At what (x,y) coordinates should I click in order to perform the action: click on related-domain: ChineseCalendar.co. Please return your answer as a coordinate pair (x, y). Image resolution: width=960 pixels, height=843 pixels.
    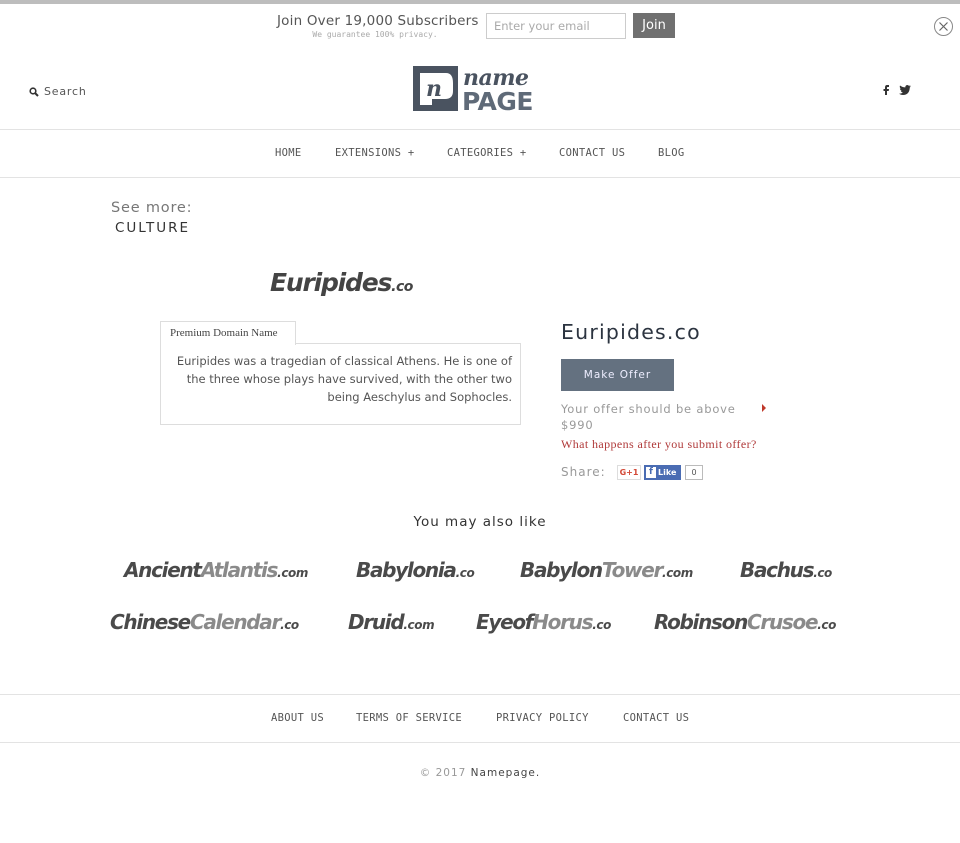
    Looking at the image, I should click on (204, 622).